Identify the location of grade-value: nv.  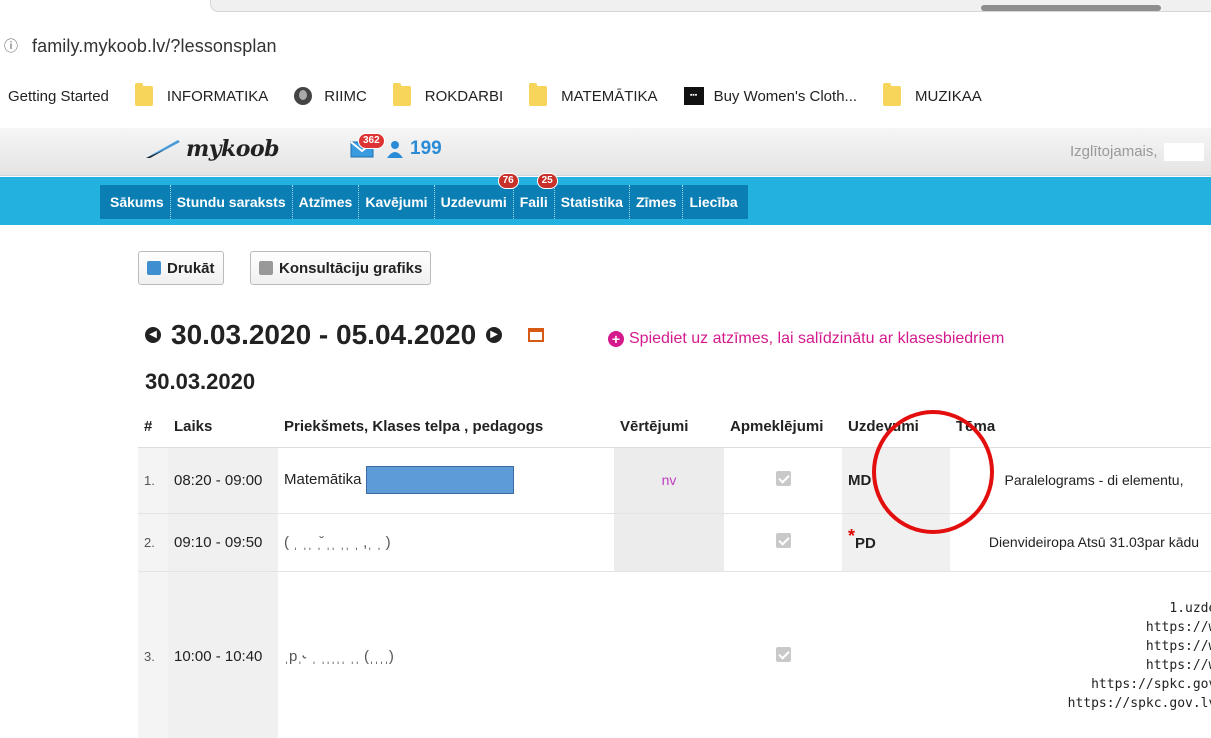
(669, 480).